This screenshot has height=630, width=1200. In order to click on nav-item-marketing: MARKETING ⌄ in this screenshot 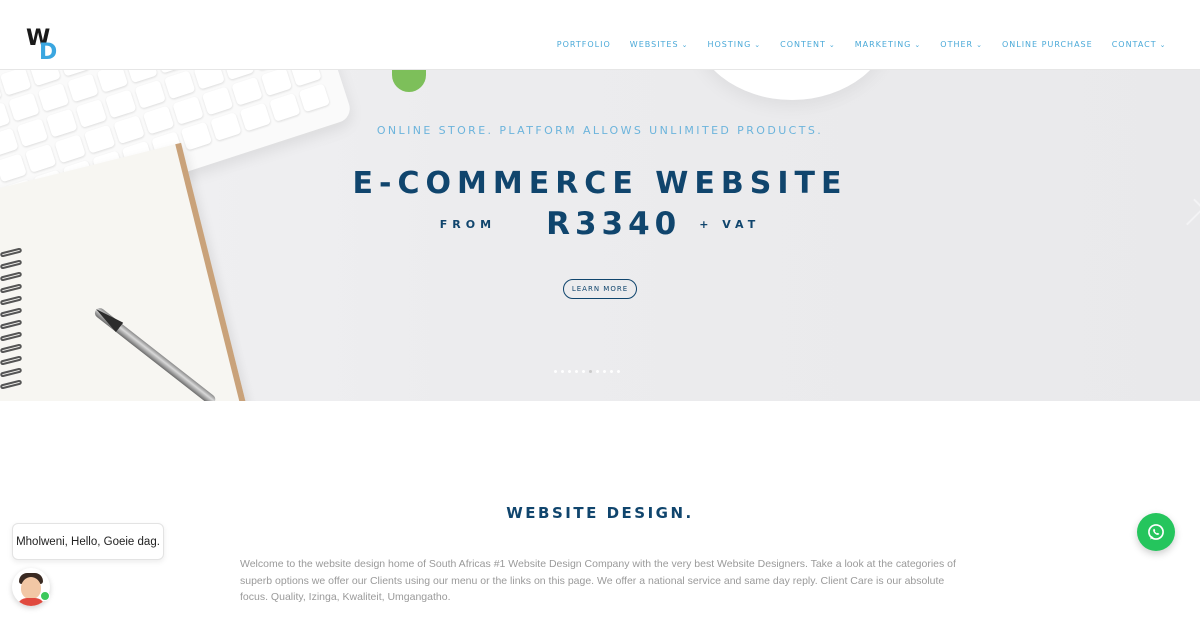, I will do `click(888, 44)`.